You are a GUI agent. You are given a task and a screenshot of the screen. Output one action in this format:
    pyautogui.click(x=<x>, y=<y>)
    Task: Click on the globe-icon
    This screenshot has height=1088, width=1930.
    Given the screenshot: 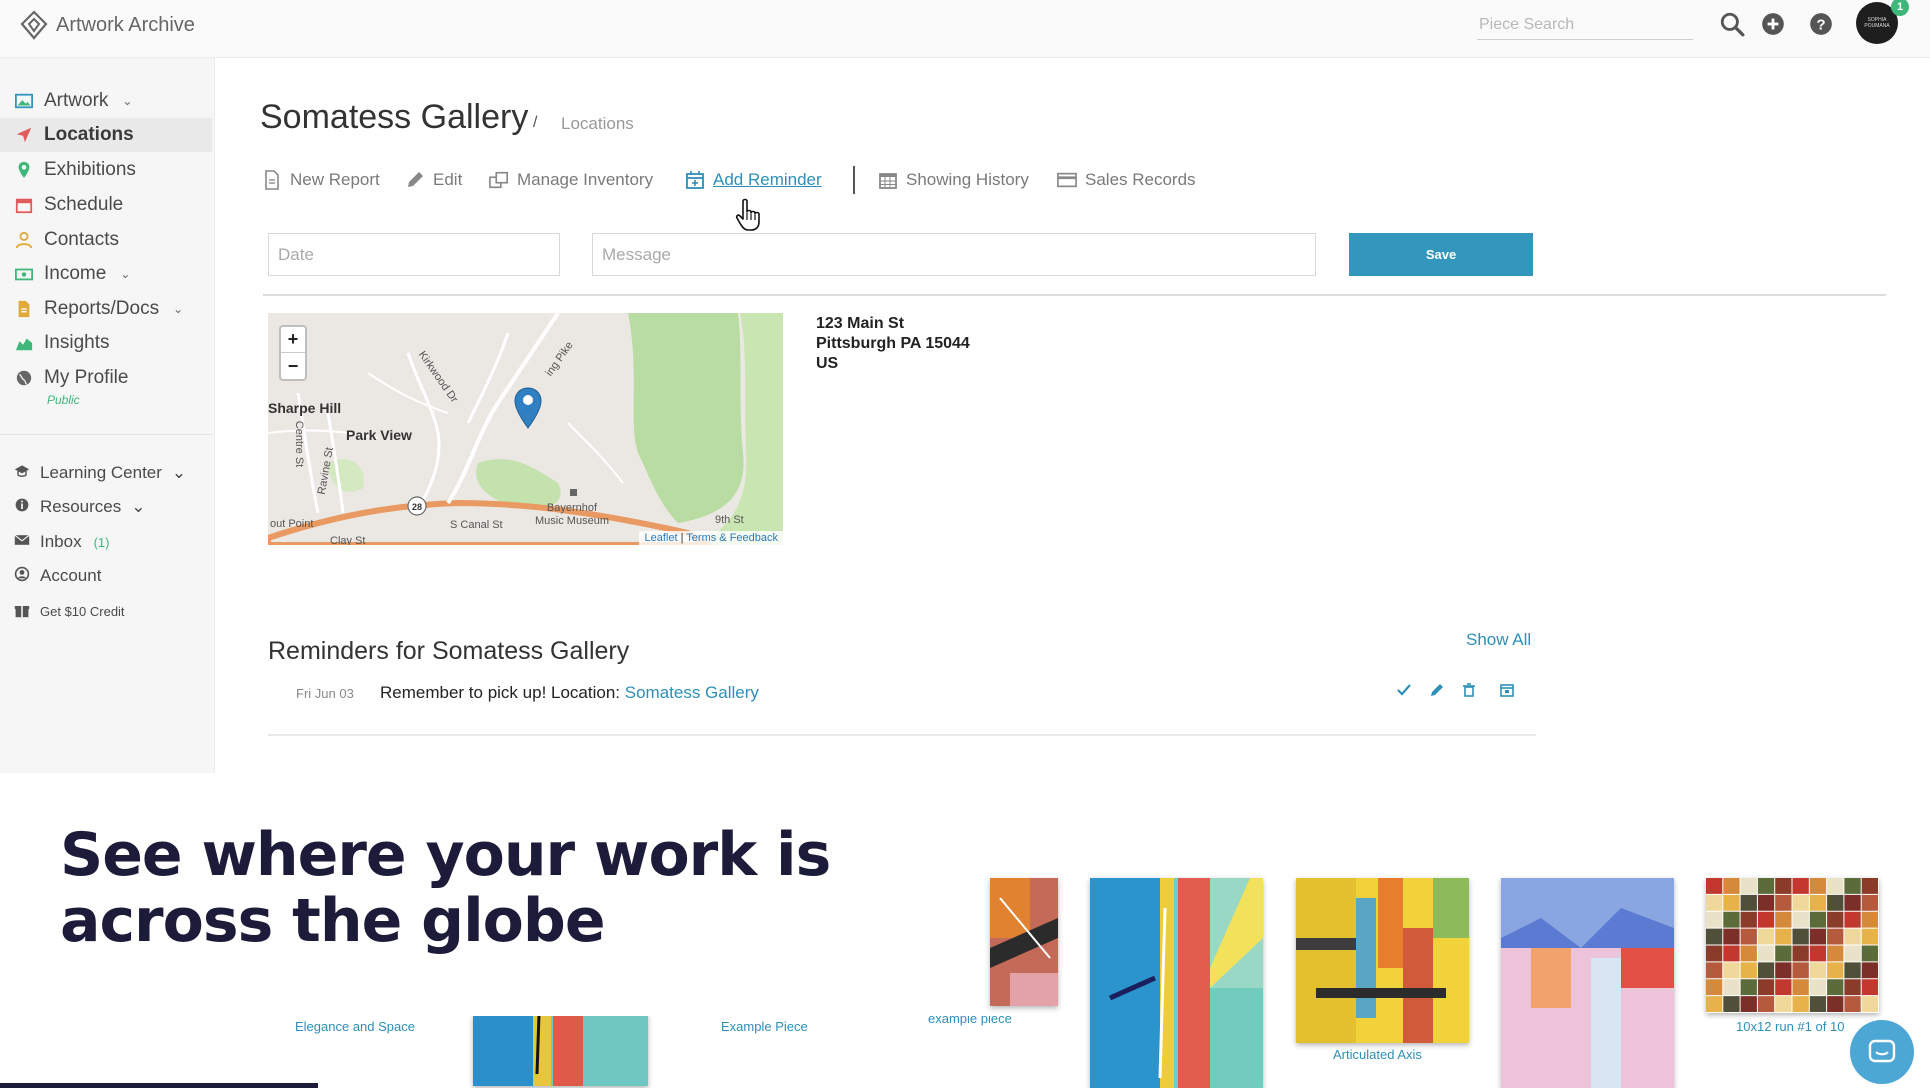 What is the action you would take?
    pyautogui.click(x=24, y=378)
    